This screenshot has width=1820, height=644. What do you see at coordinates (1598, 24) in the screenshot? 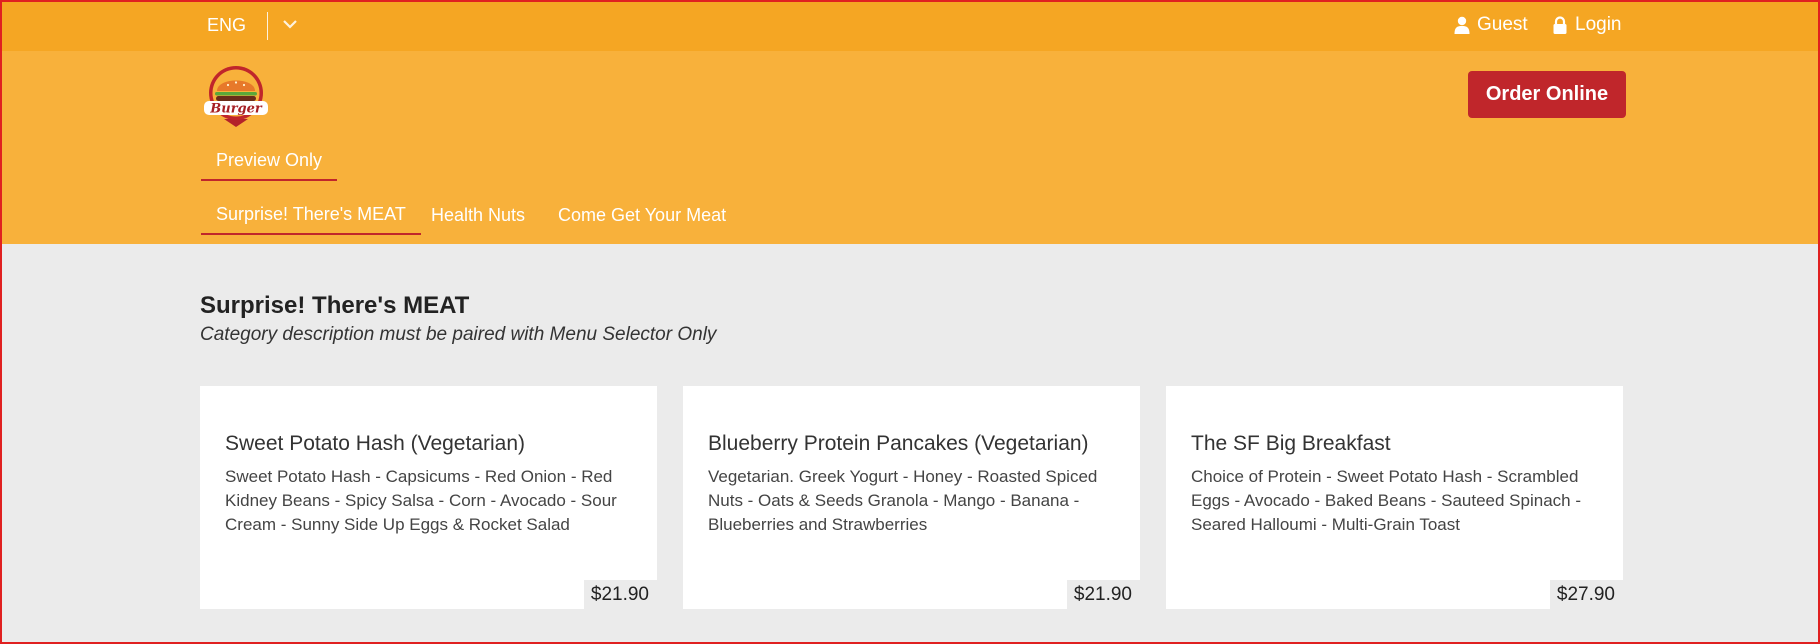
I see `login-label: Login` at bounding box center [1598, 24].